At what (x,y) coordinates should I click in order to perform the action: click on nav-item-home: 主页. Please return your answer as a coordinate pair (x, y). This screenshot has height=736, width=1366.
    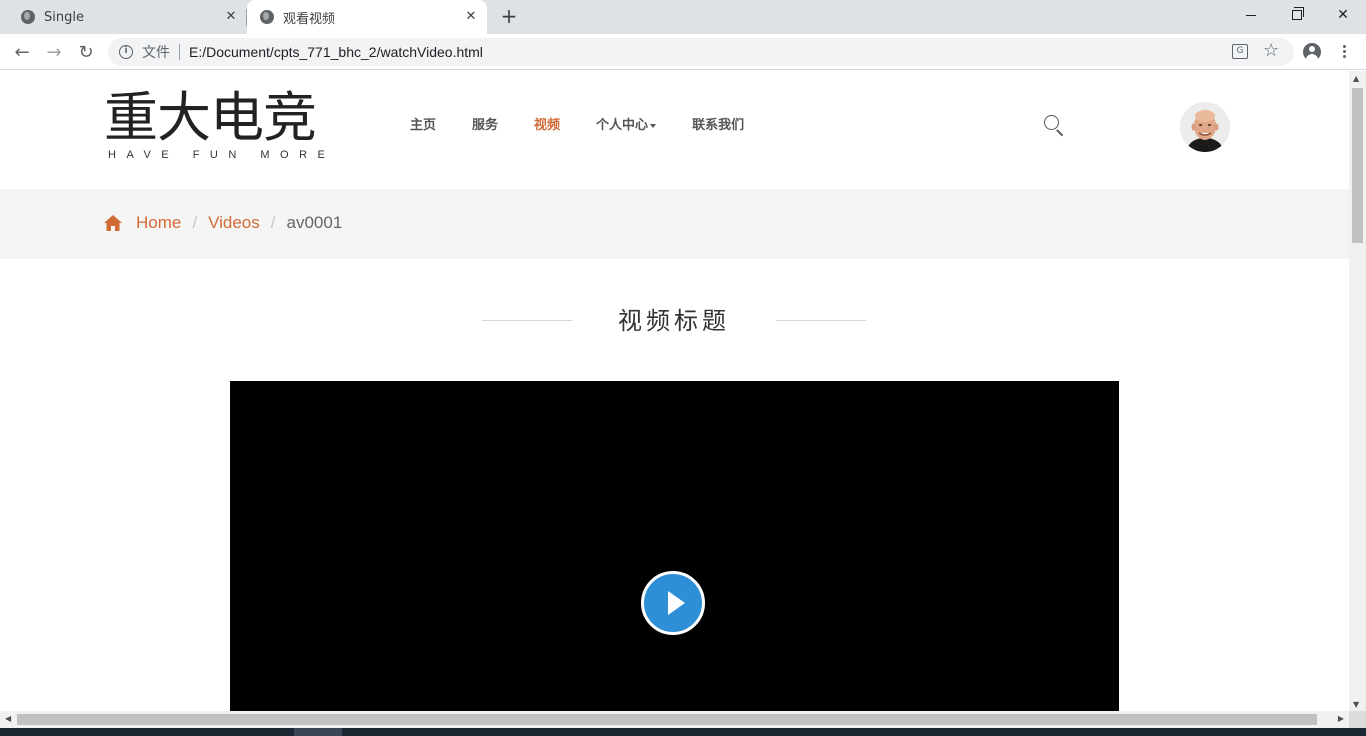
    Looking at the image, I should click on (423, 126).